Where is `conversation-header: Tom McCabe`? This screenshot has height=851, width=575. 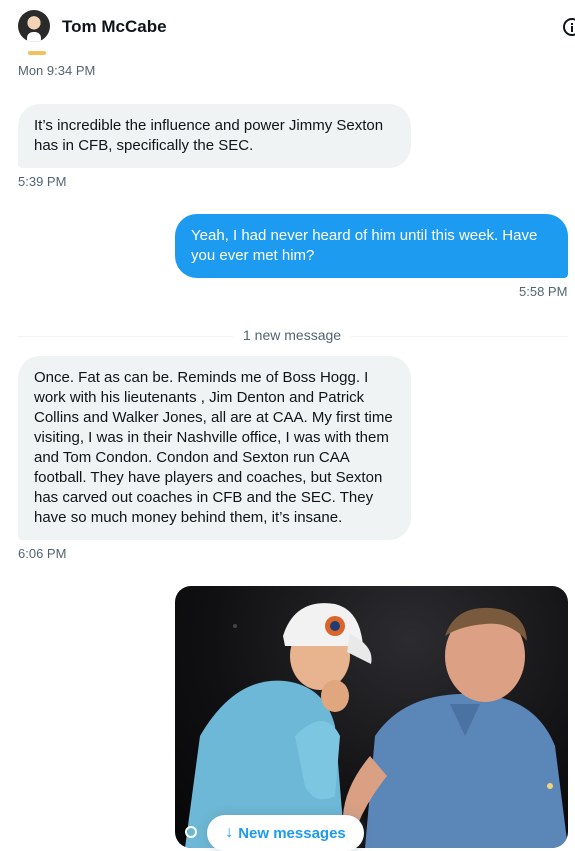
conversation-header: Tom McCabe is located at coordinates (287, 28).